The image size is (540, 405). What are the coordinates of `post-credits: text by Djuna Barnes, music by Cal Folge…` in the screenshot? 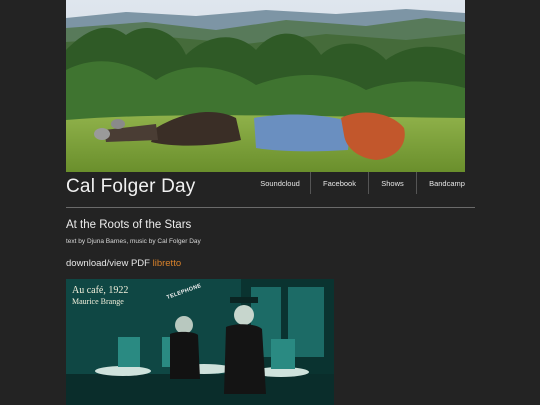 It's located at (133, 241).